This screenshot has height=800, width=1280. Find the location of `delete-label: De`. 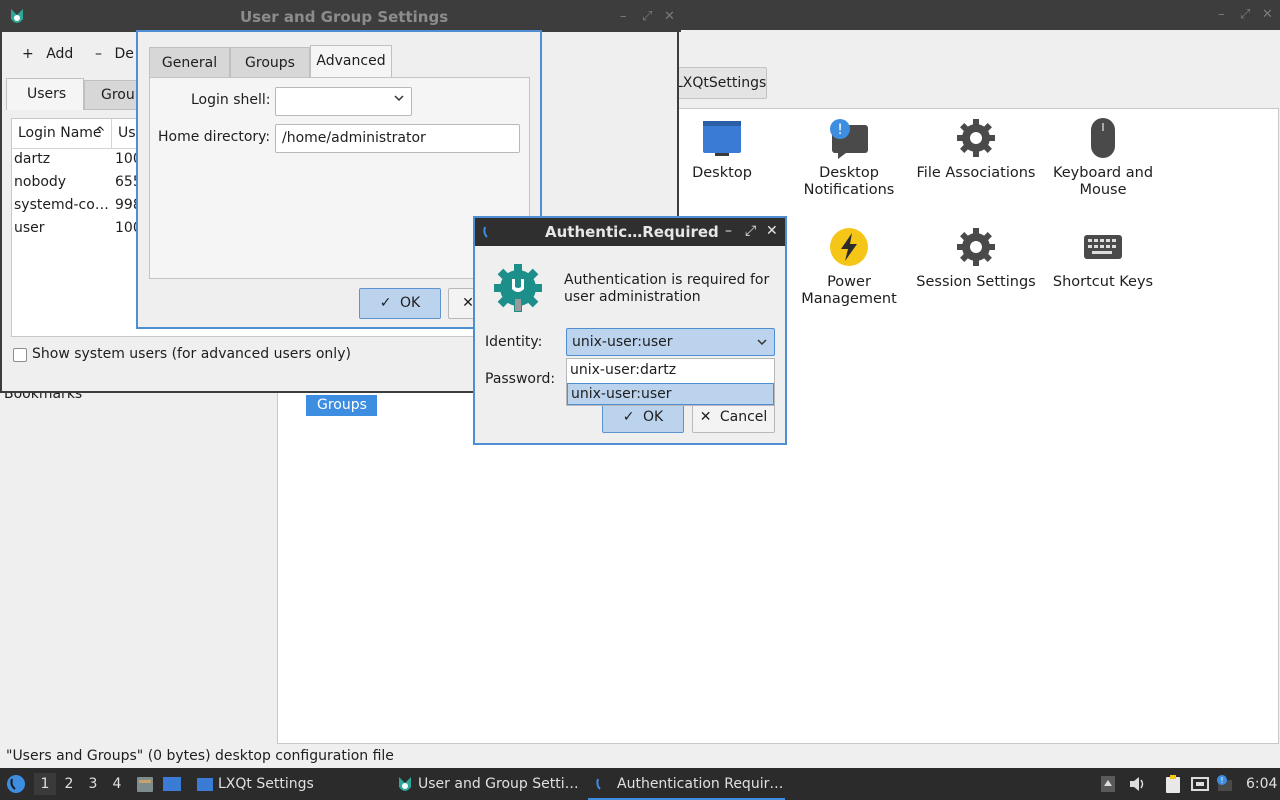

delete-label: De is located at coordinates (124, 54).